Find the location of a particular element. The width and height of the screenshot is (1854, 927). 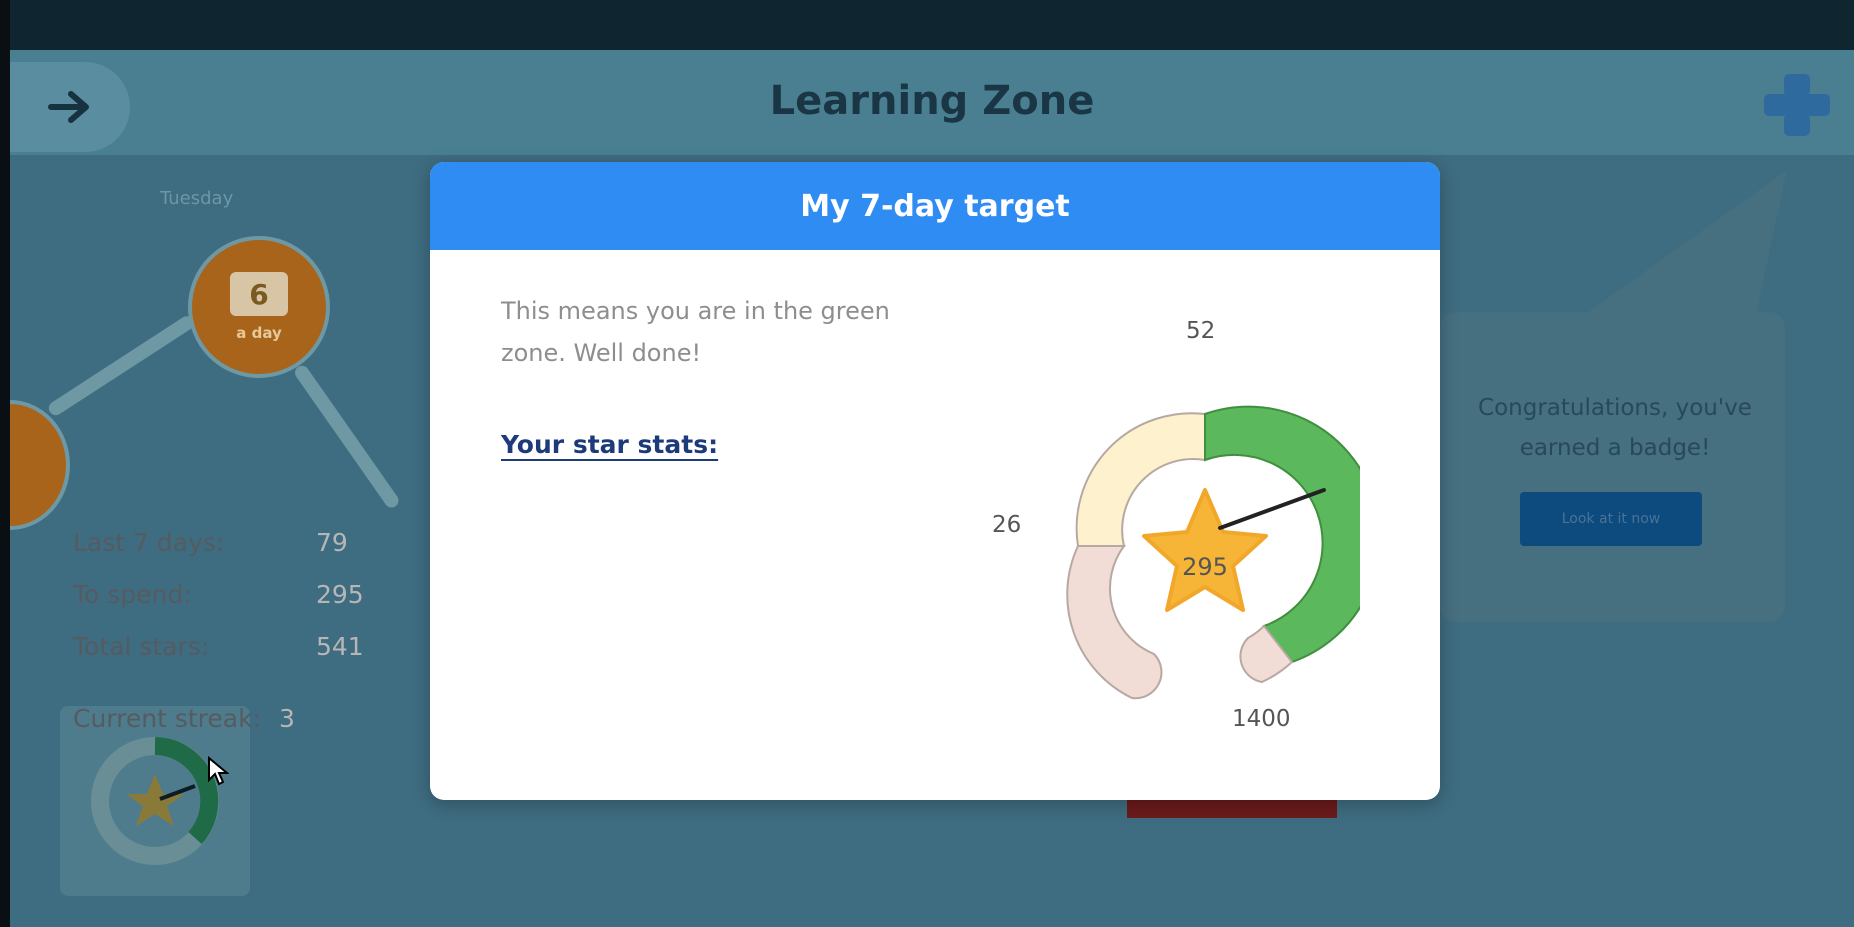

gauge-zone-red-left is located at coordinates (1114, 622).